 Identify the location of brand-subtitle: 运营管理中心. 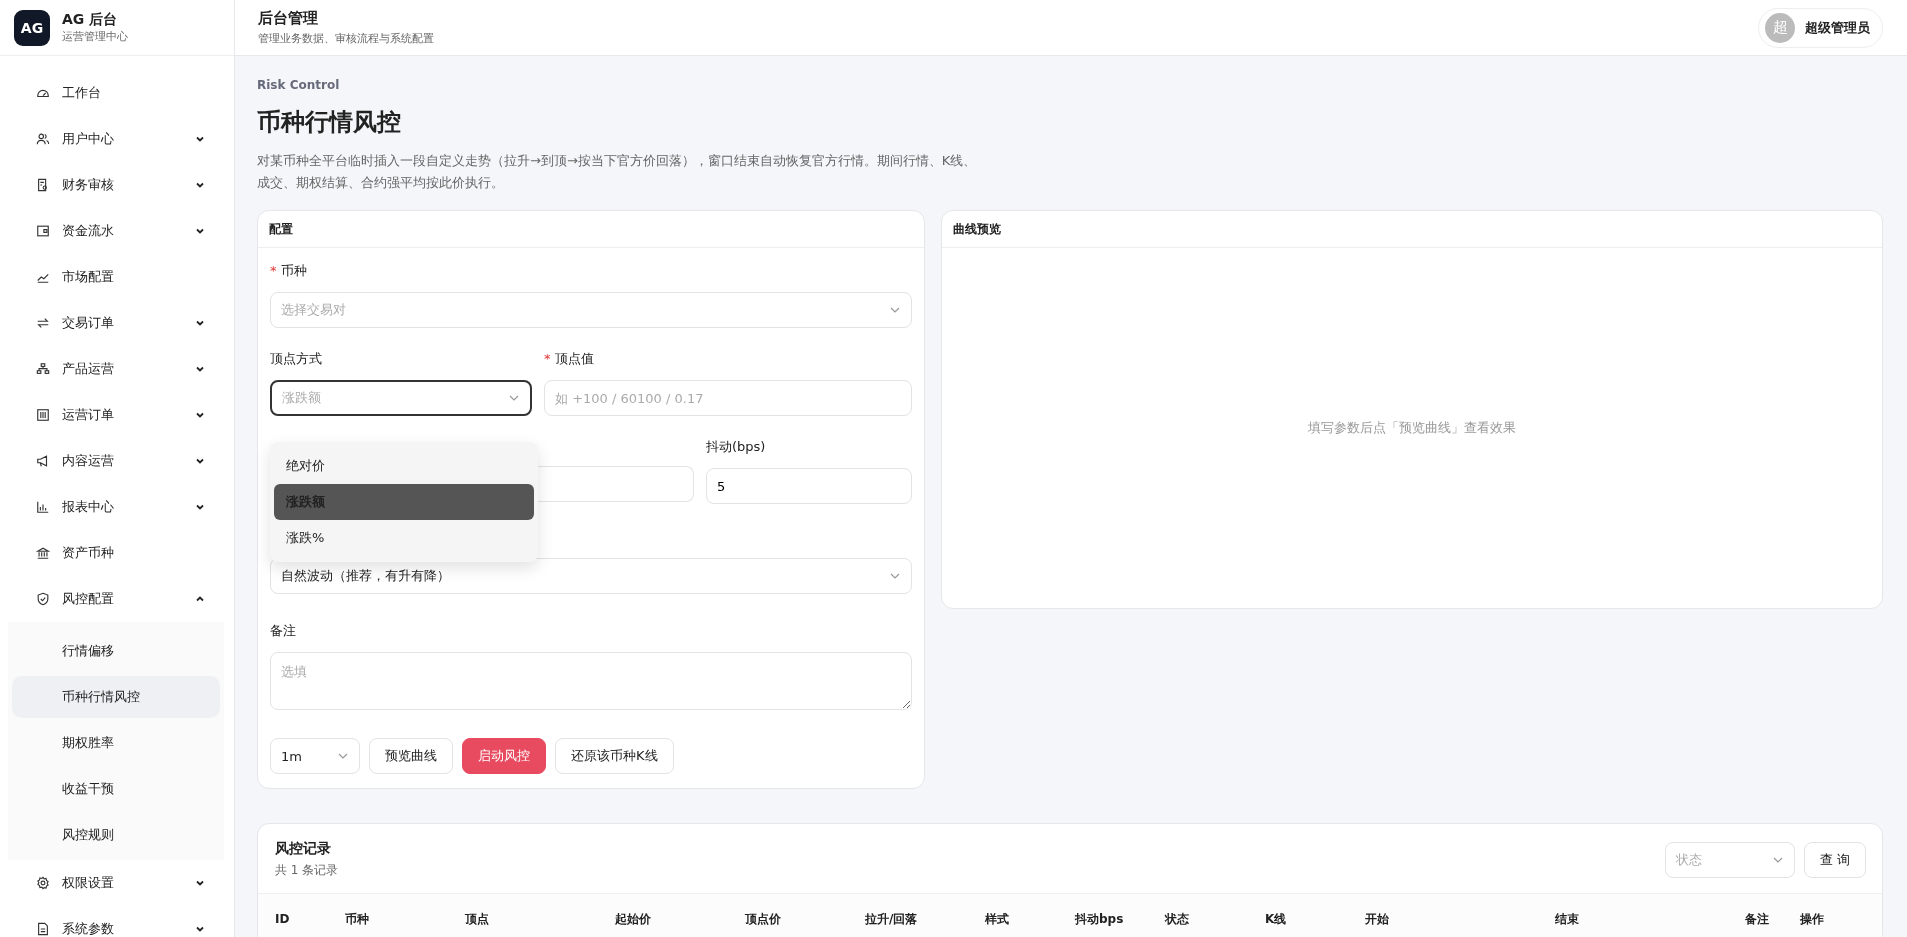
(95, 36).